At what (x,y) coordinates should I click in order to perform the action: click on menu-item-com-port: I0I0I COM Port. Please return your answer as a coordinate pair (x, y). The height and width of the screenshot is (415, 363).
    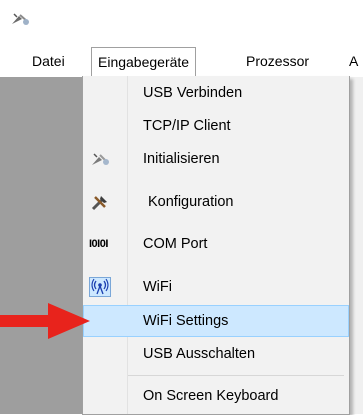
    Looking at the image, I should click on (216, 244).